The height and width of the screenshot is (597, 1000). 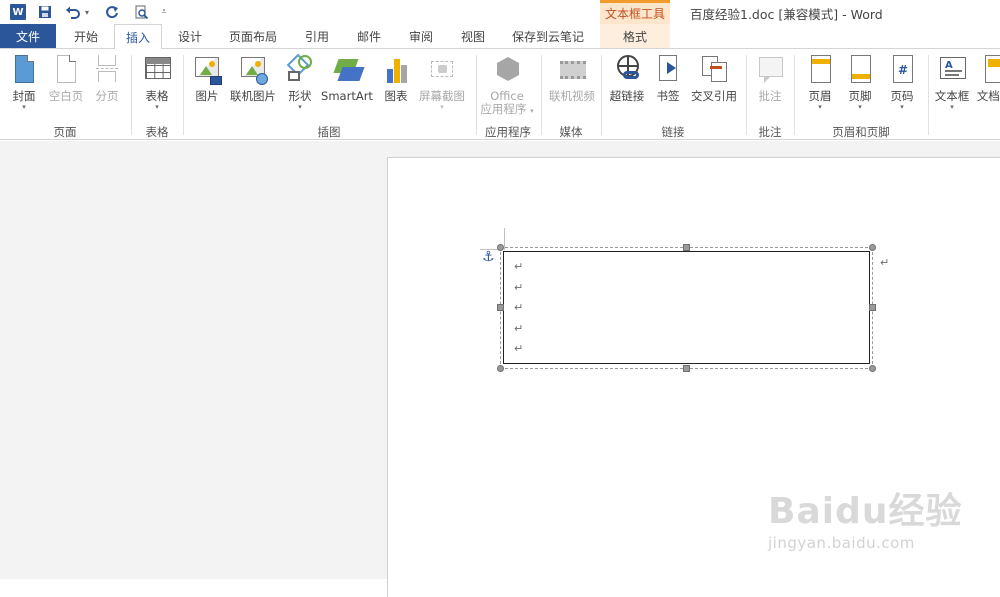 I want to click on picture-icon, so click(x=208, y=71).